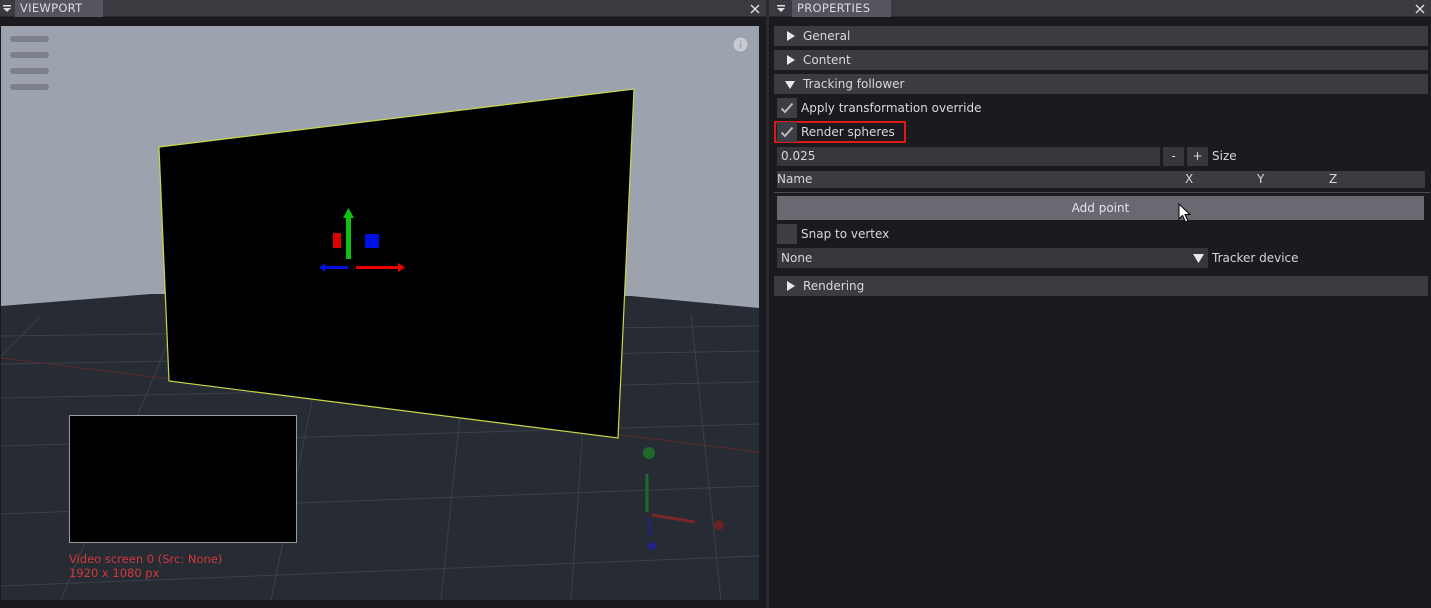 The image size is (1431, 608). I want to click on info-icon, so click(740, 44).